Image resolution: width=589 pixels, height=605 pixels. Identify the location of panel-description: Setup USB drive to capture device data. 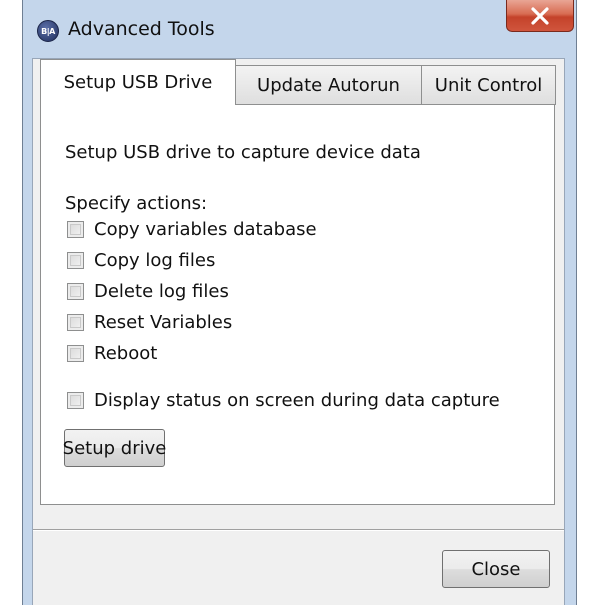
(243, 152).